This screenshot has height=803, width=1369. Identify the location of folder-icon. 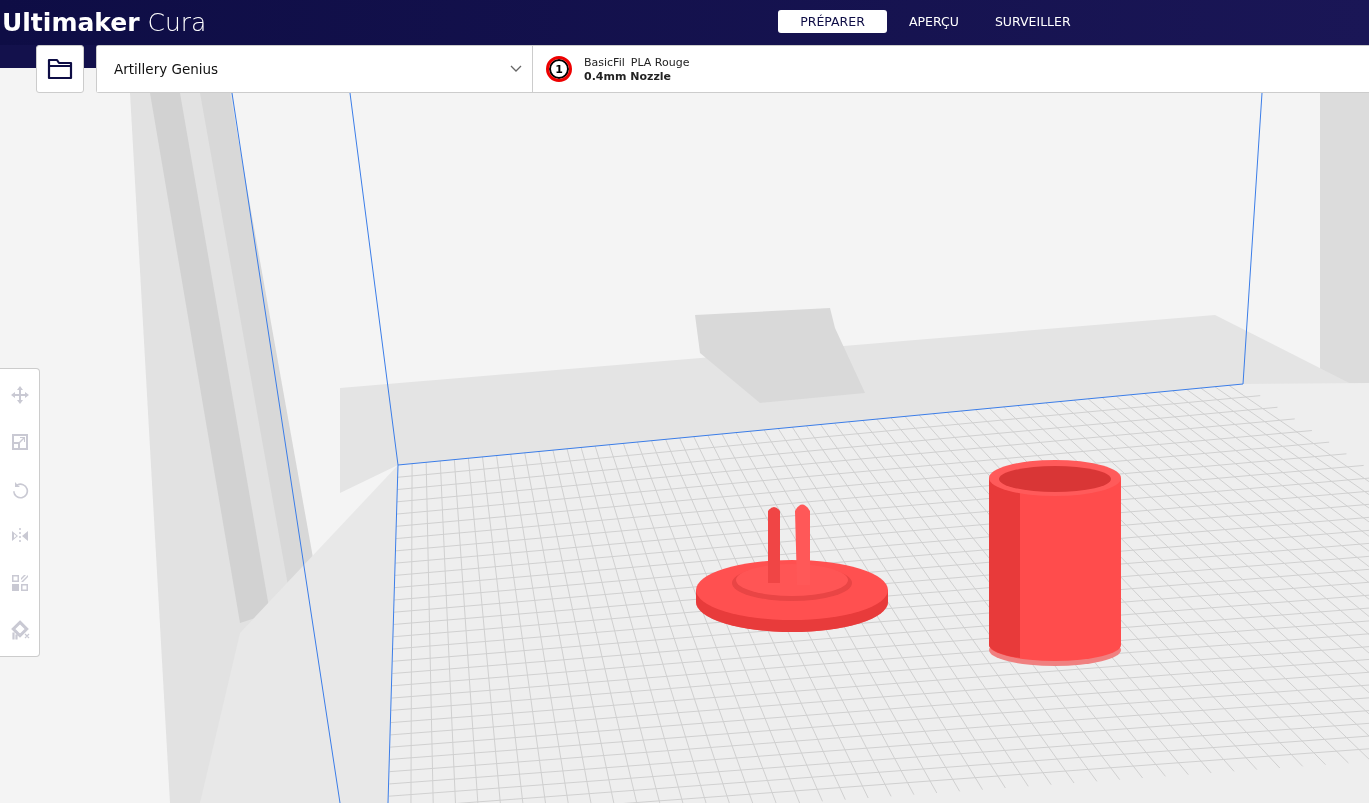
(60, 69).